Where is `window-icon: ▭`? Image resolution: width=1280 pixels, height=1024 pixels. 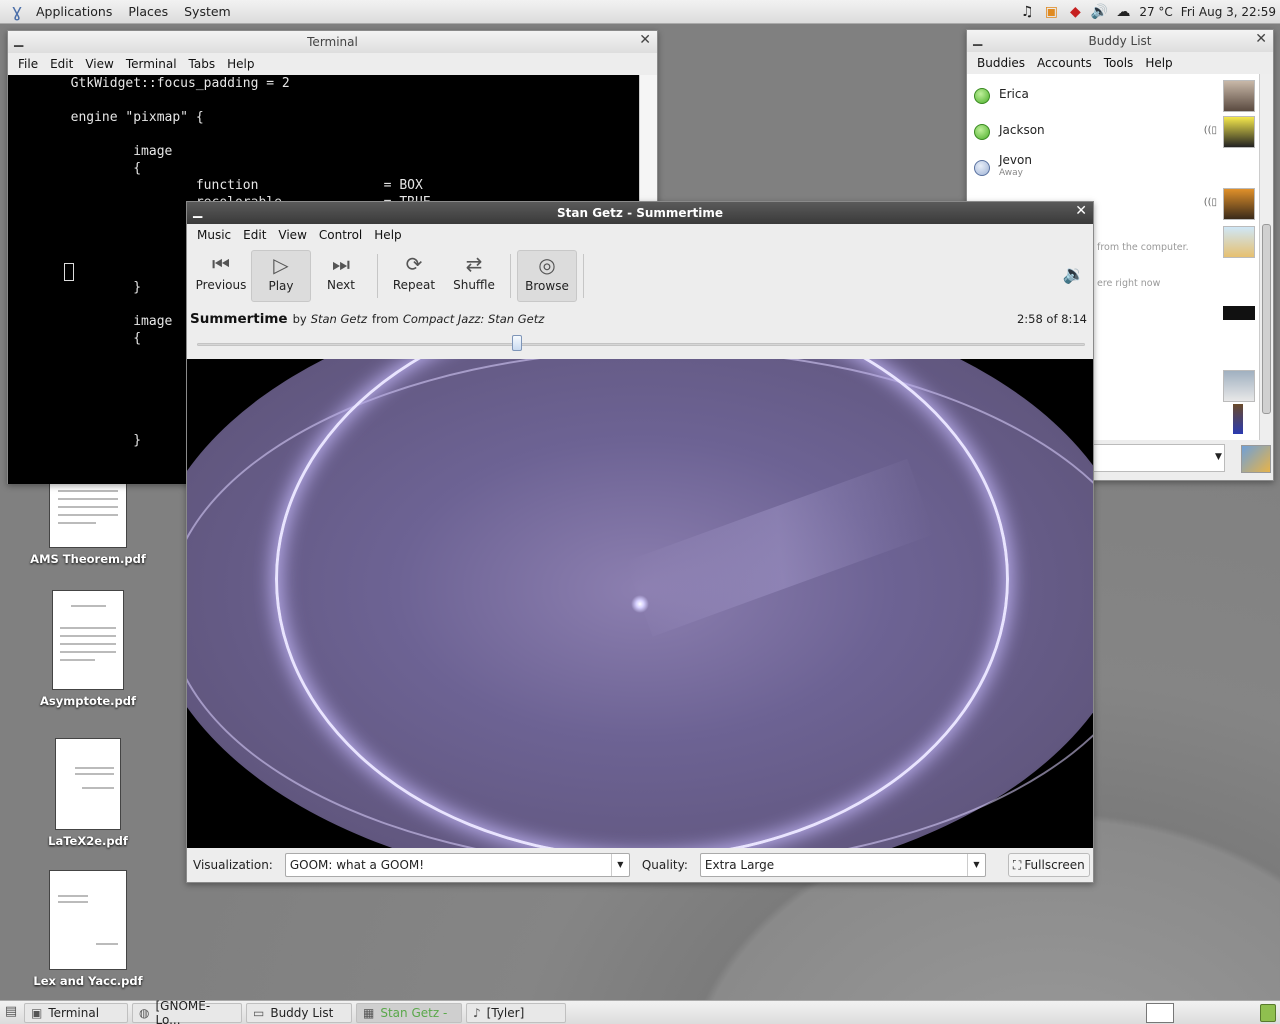
window-icon: ▭ is located at coordinates (259, 1012).